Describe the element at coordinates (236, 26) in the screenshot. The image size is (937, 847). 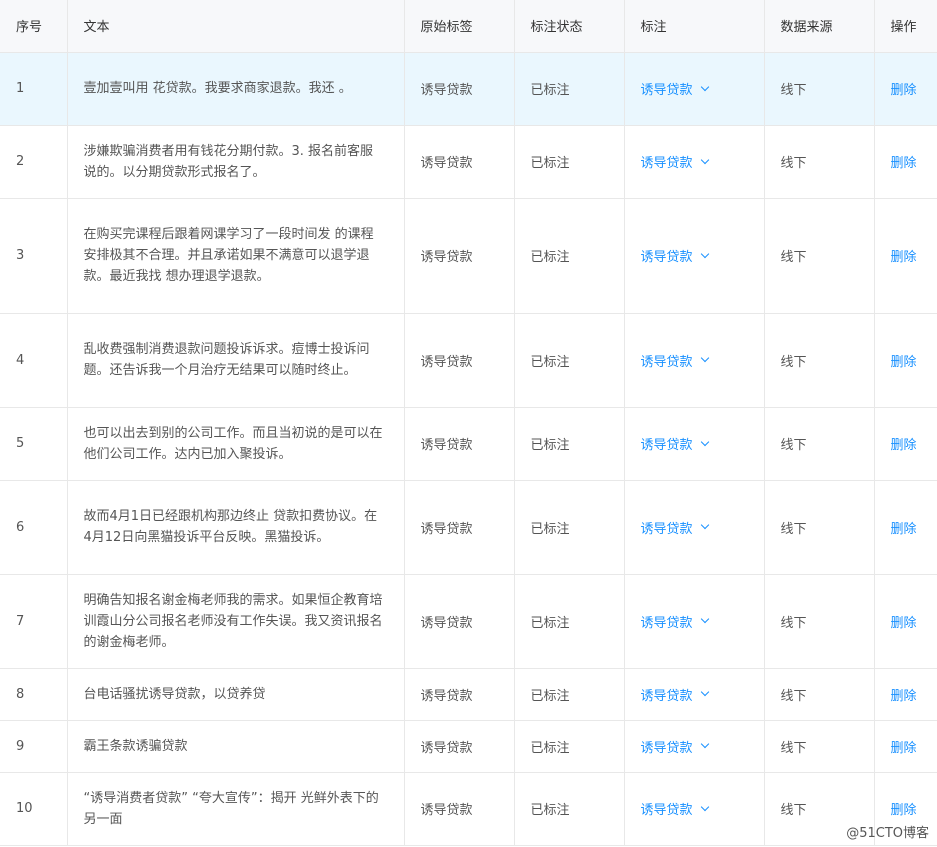
I see `col-header-text: 文本` at that location.